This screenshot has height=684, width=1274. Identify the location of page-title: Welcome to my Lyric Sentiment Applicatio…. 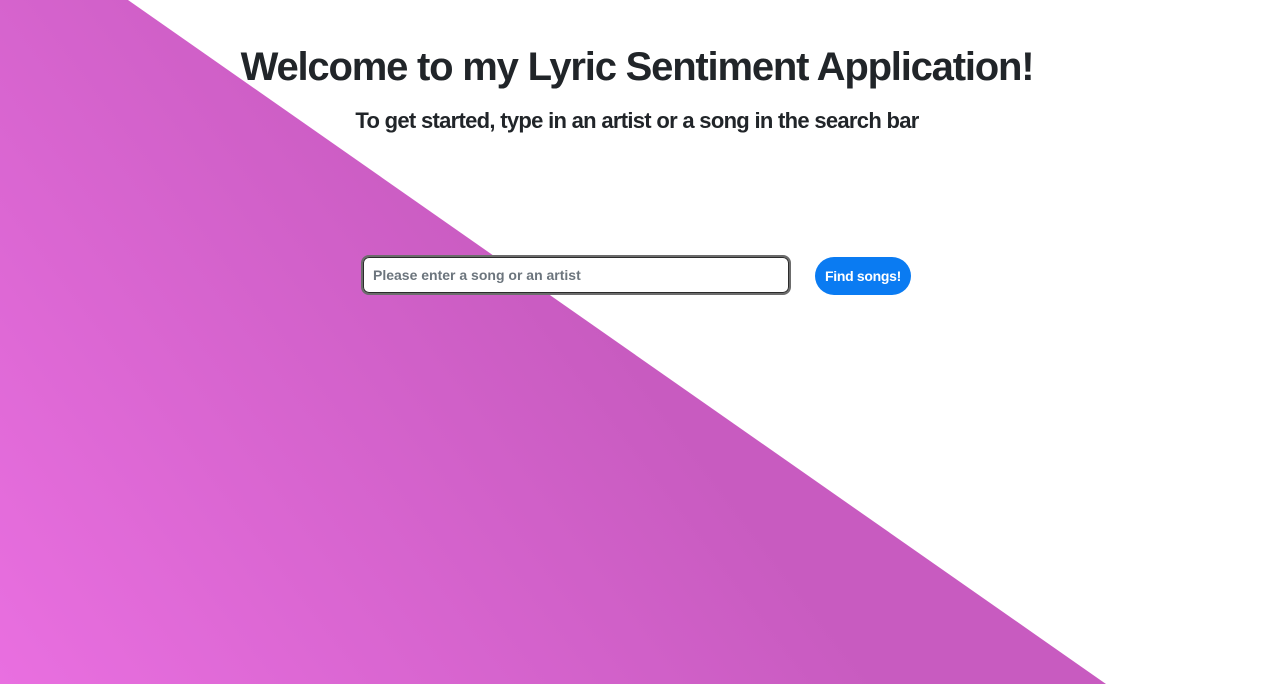
(637, 67).